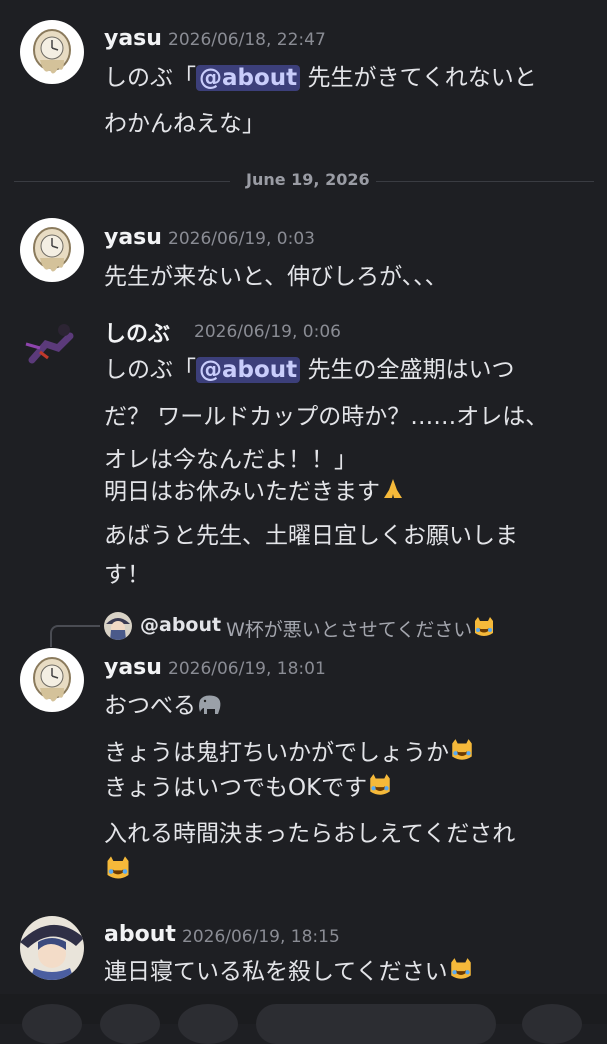 This screenshot has height=1044, width=607. I want to click on timestamp: 2026/06/19, 18:01, so click(247, 669).